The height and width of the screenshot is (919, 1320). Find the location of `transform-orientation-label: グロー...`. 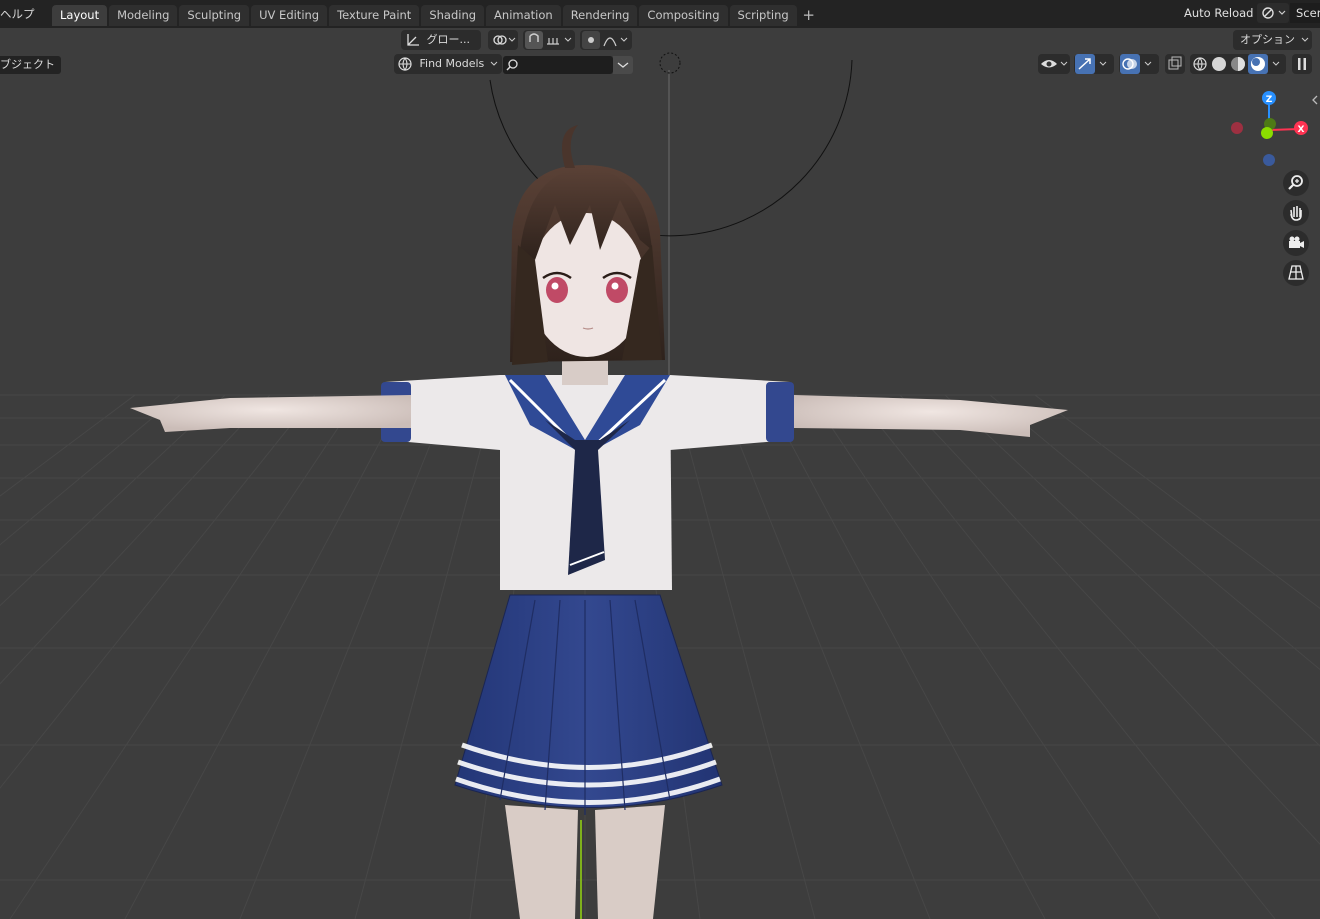

transform-orientation-label: グロー... is located at coordinates (448, 39).